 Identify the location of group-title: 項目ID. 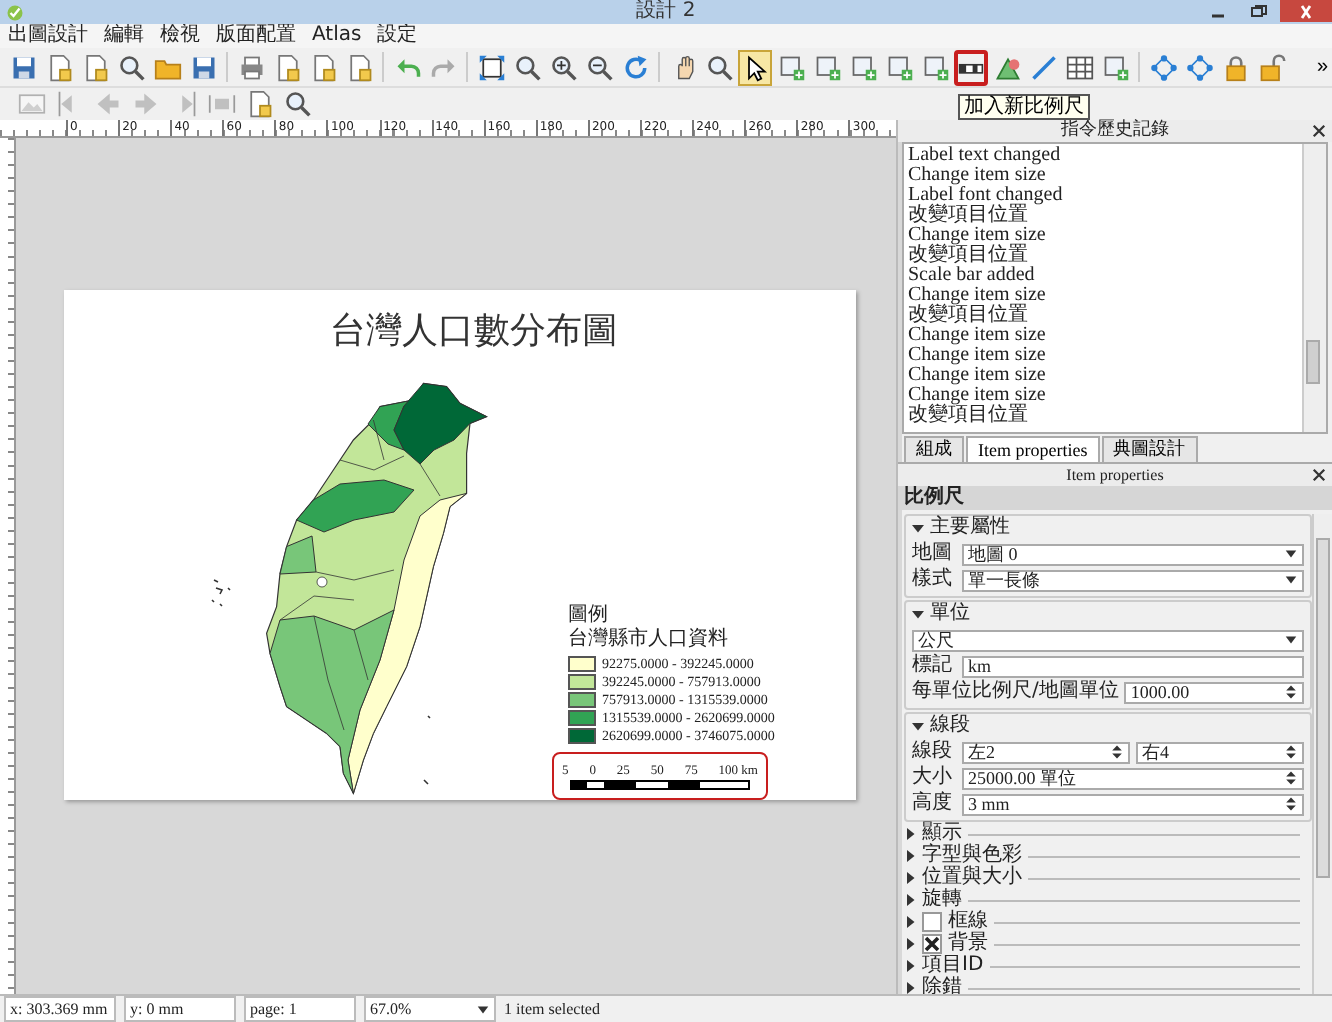
(953, 966).